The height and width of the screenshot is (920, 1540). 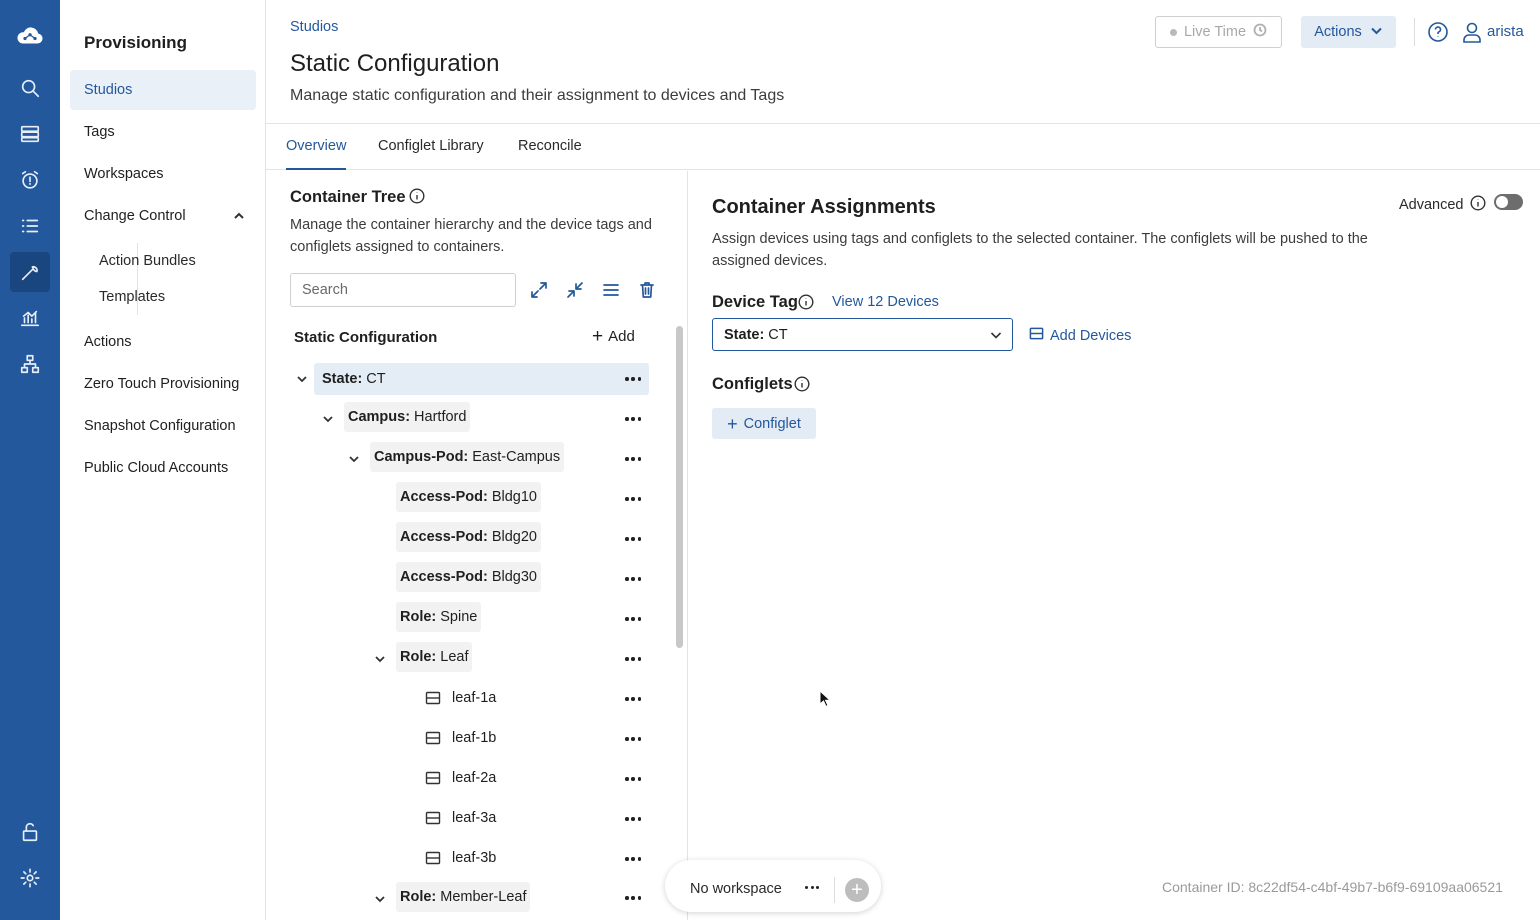 What do you see at coordinates (434, 657) in the screenshot?
I see `tree-node: Role: Leaf` at bounding box center [434, 657].